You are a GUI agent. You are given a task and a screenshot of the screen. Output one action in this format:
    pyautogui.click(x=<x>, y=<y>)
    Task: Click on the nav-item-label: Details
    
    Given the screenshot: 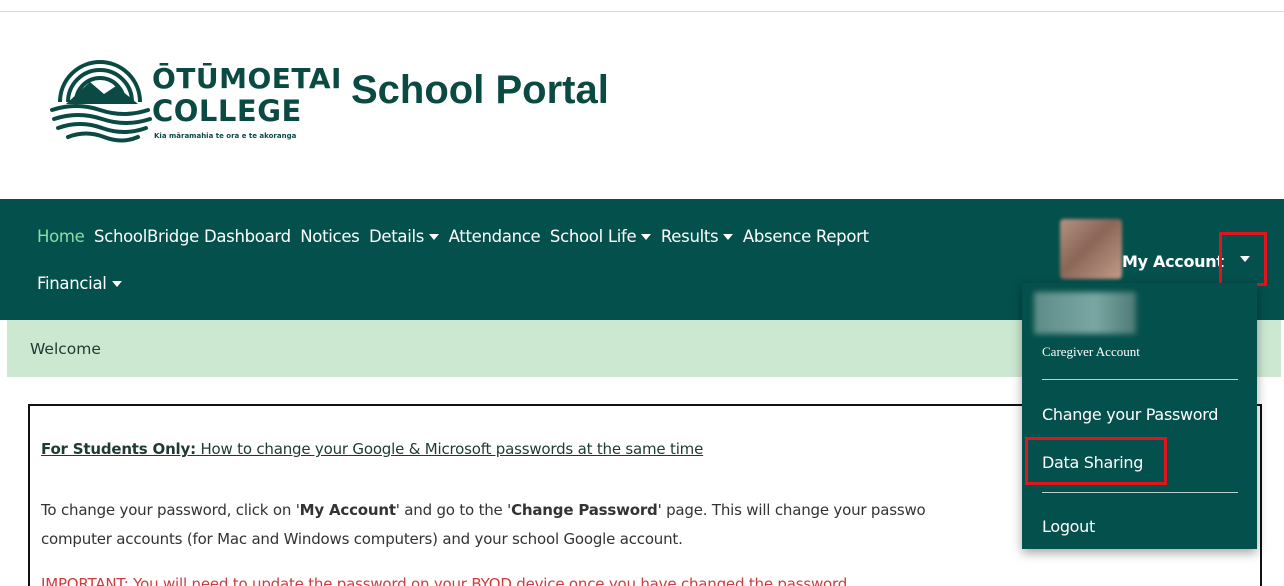 What is the action you would take?
    pyautogui.click(x=396, y=236)
    